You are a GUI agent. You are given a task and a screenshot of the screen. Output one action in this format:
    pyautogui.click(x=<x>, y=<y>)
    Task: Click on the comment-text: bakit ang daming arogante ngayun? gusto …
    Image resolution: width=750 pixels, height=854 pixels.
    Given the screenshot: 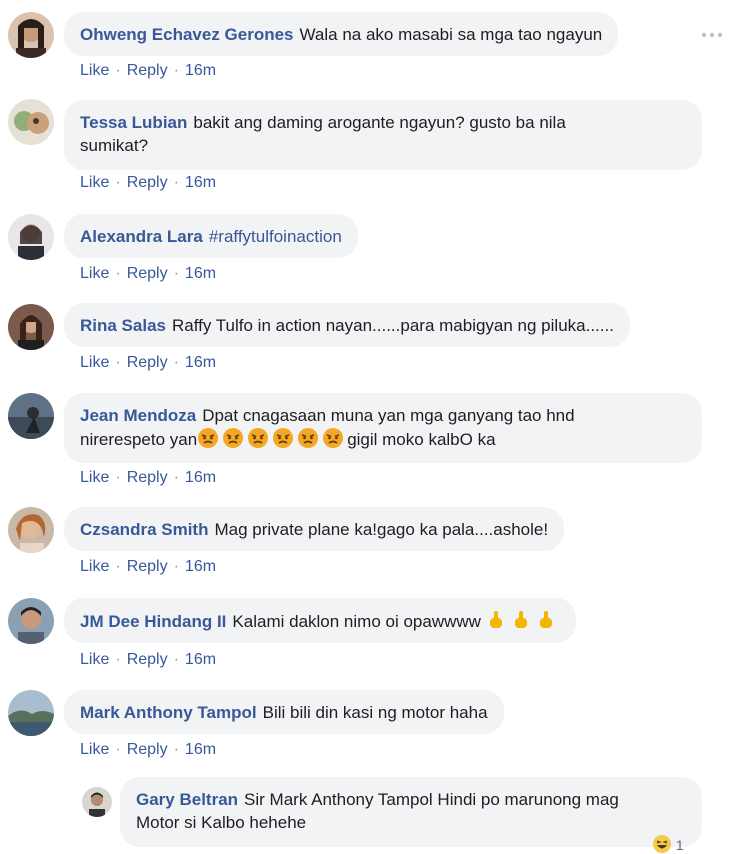 What is the action you would take?
    pyautogui.click(x=379, y=122)
    